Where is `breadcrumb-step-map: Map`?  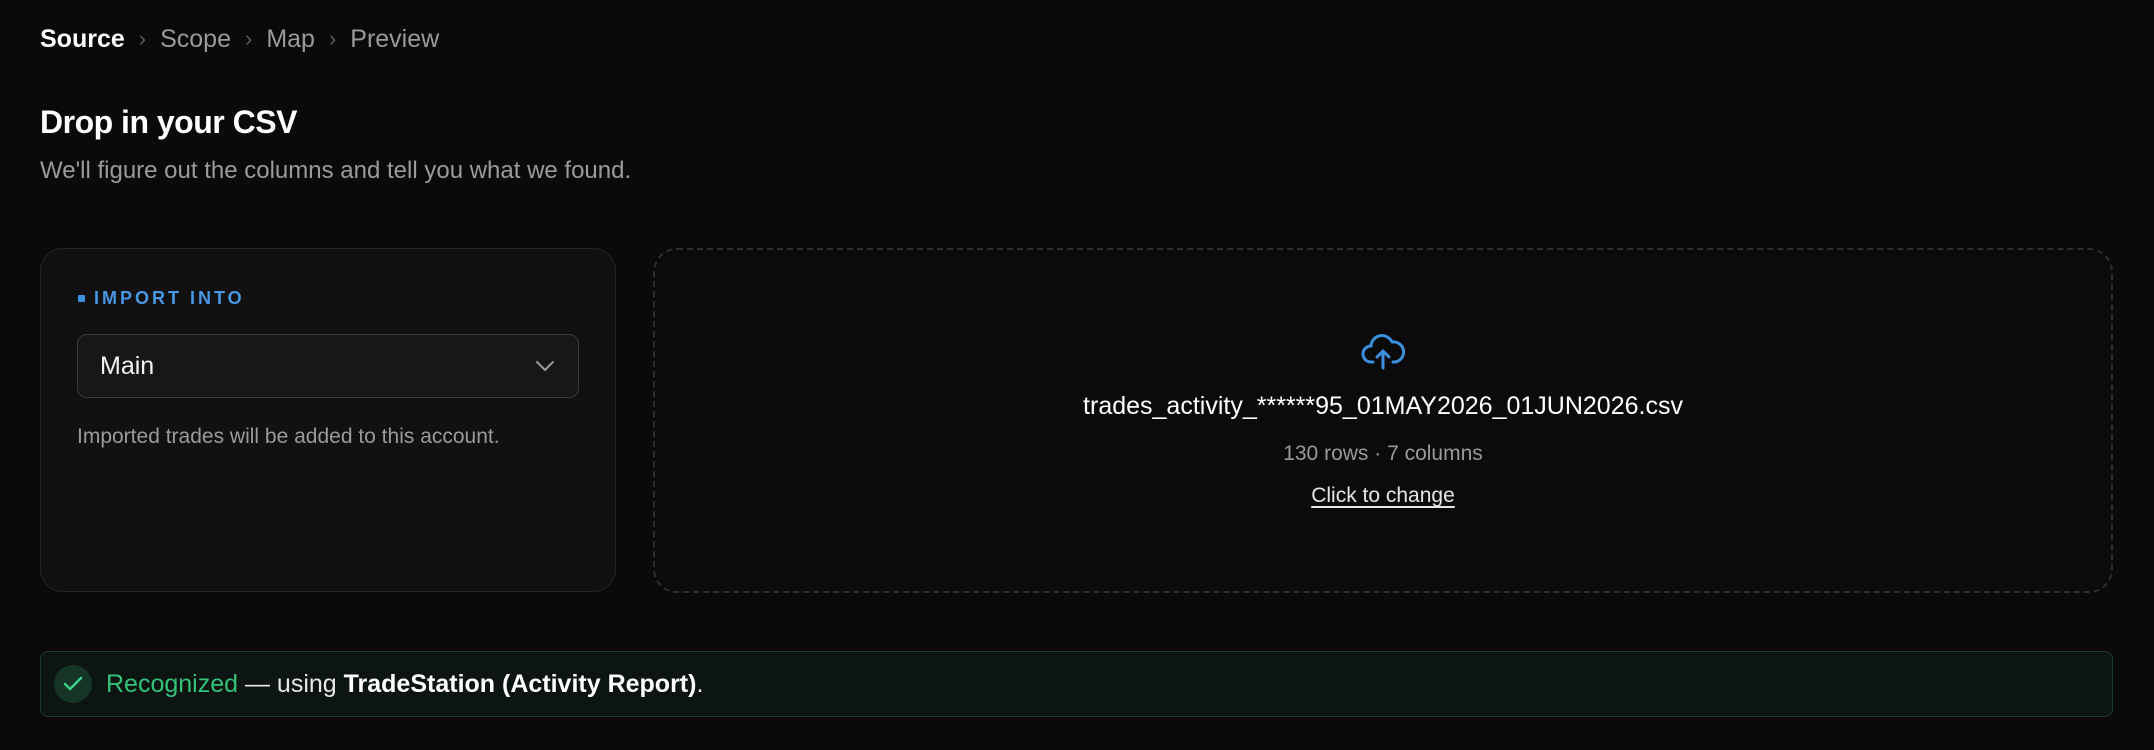 breadcrumb-step-map: Map is located at coordinates (290, 39).